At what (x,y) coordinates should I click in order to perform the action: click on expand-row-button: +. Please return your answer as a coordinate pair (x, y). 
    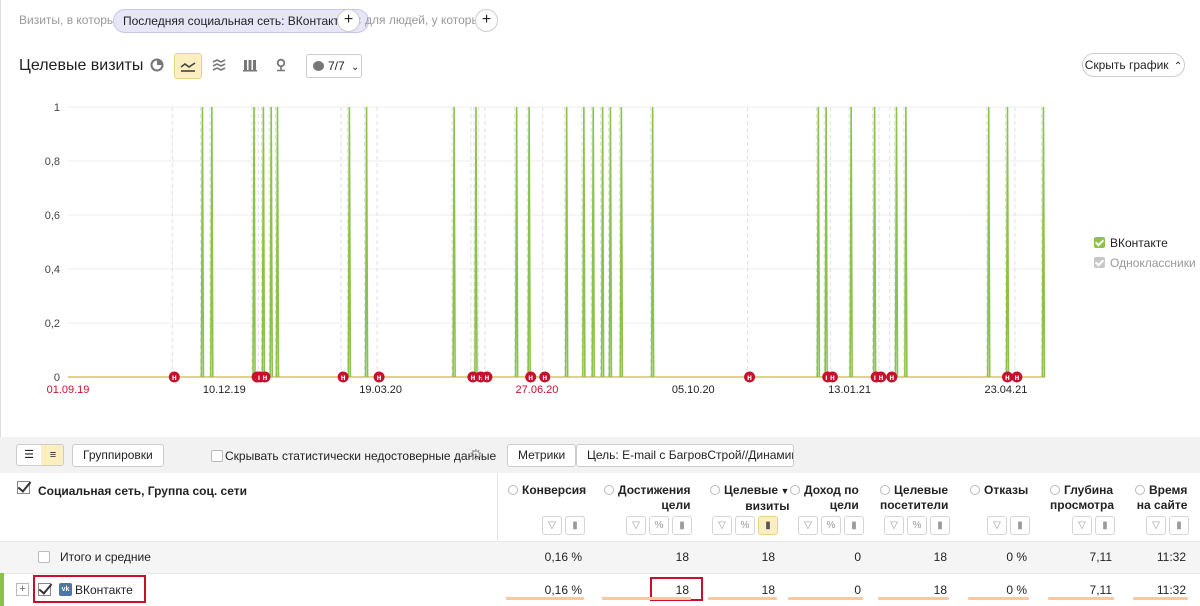
    Looking at the image, I should click on (22, 589).